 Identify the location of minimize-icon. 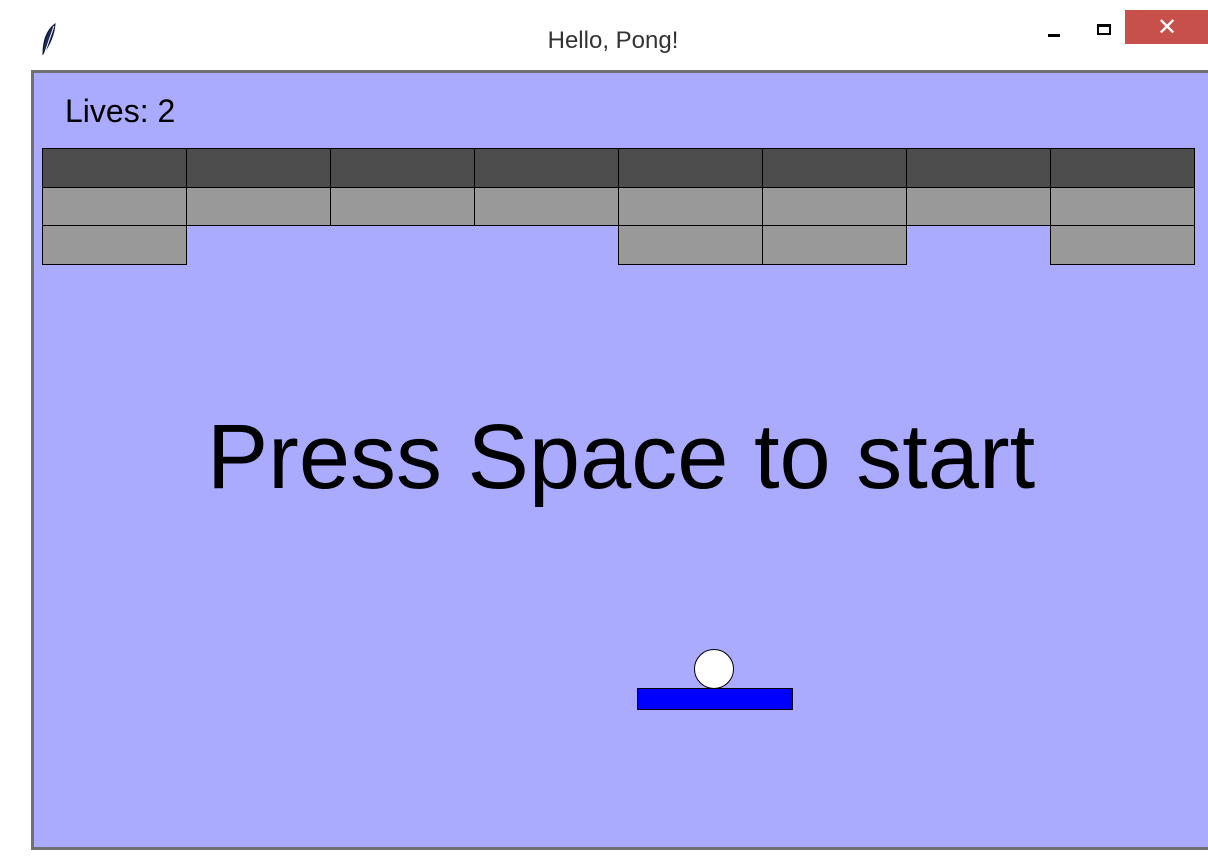
(1054, 35).